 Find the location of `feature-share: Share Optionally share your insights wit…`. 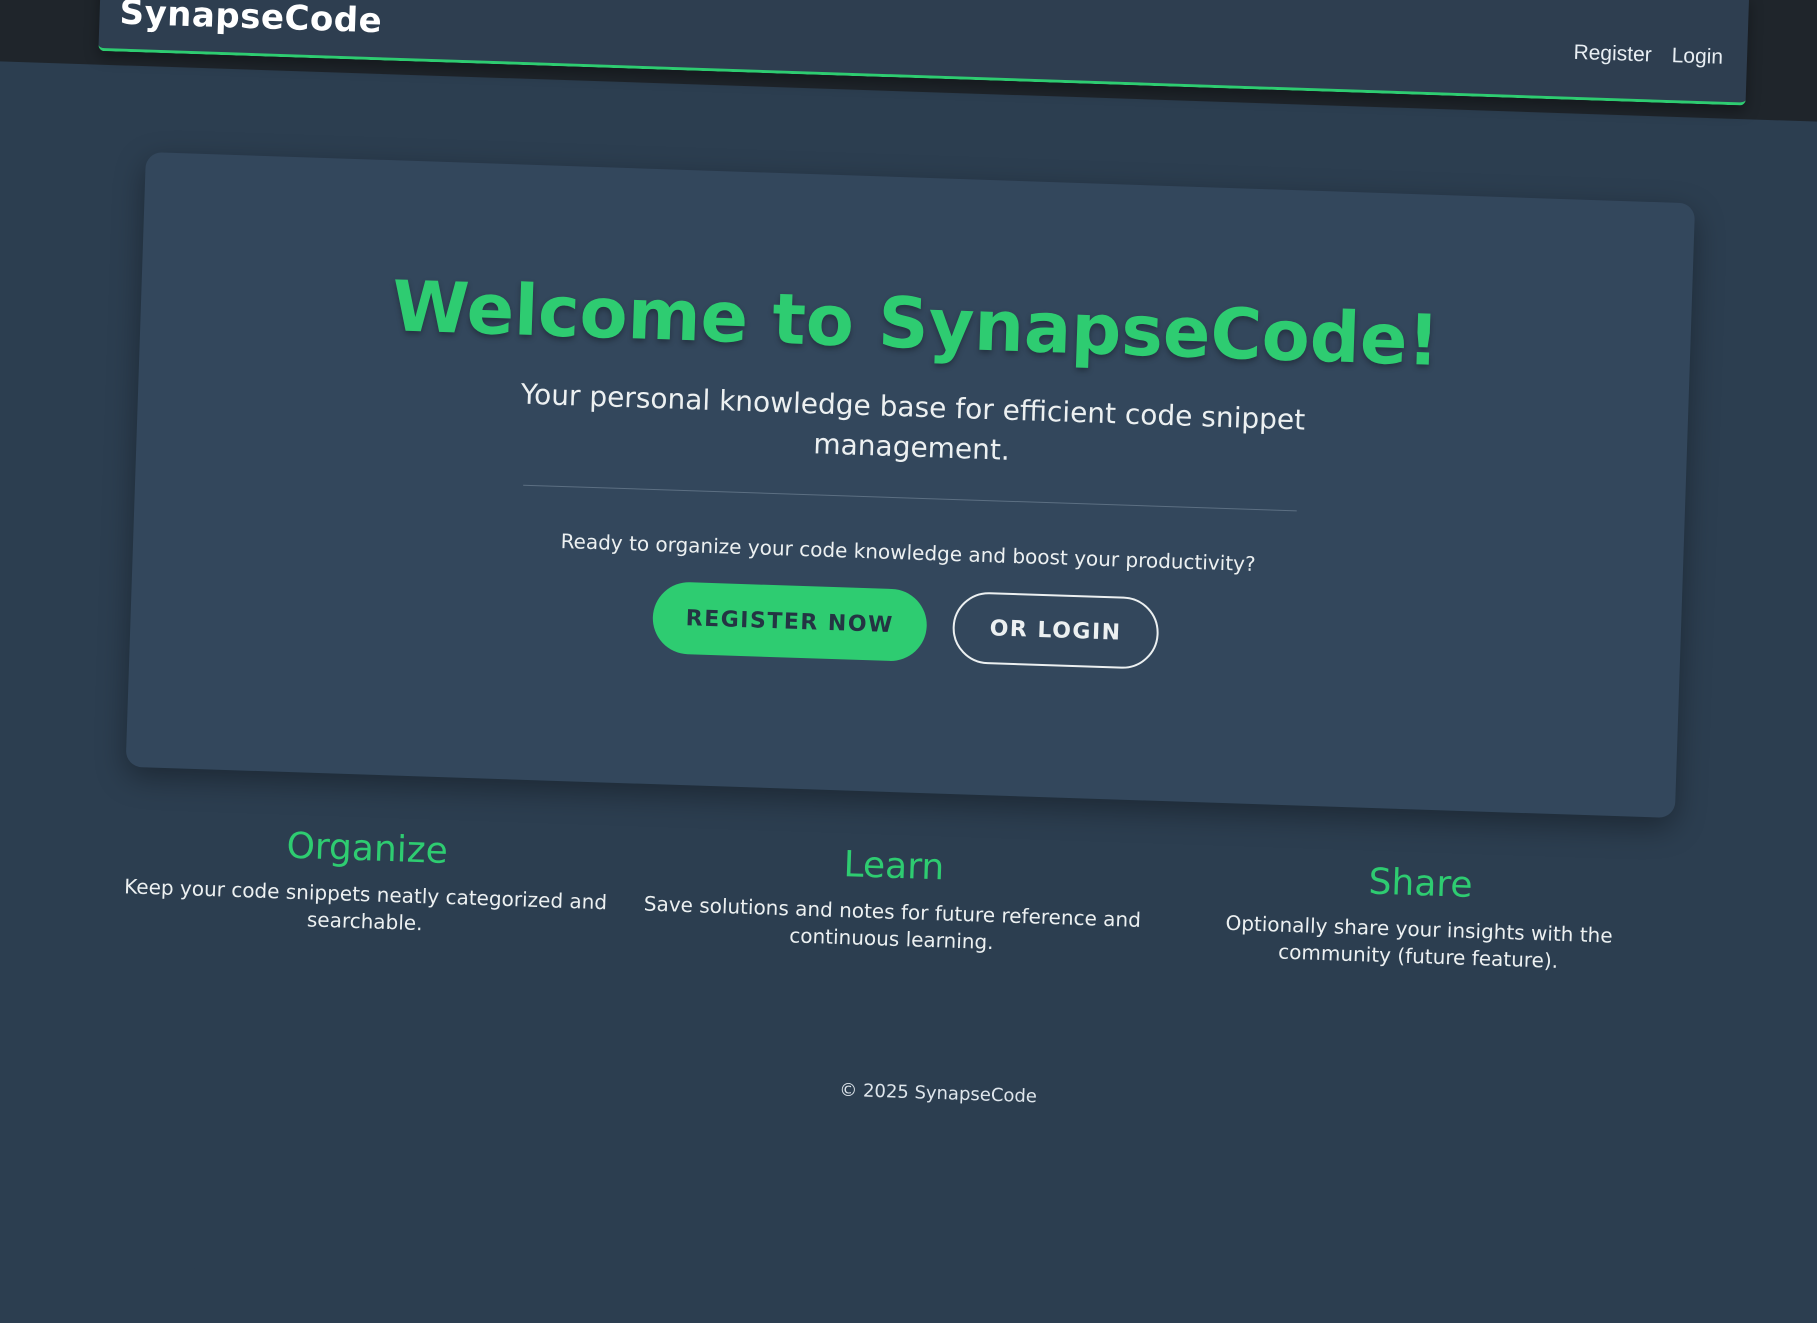

feature-share: Share Optionally share your insights wit… is located at coordinates (1419, 917).